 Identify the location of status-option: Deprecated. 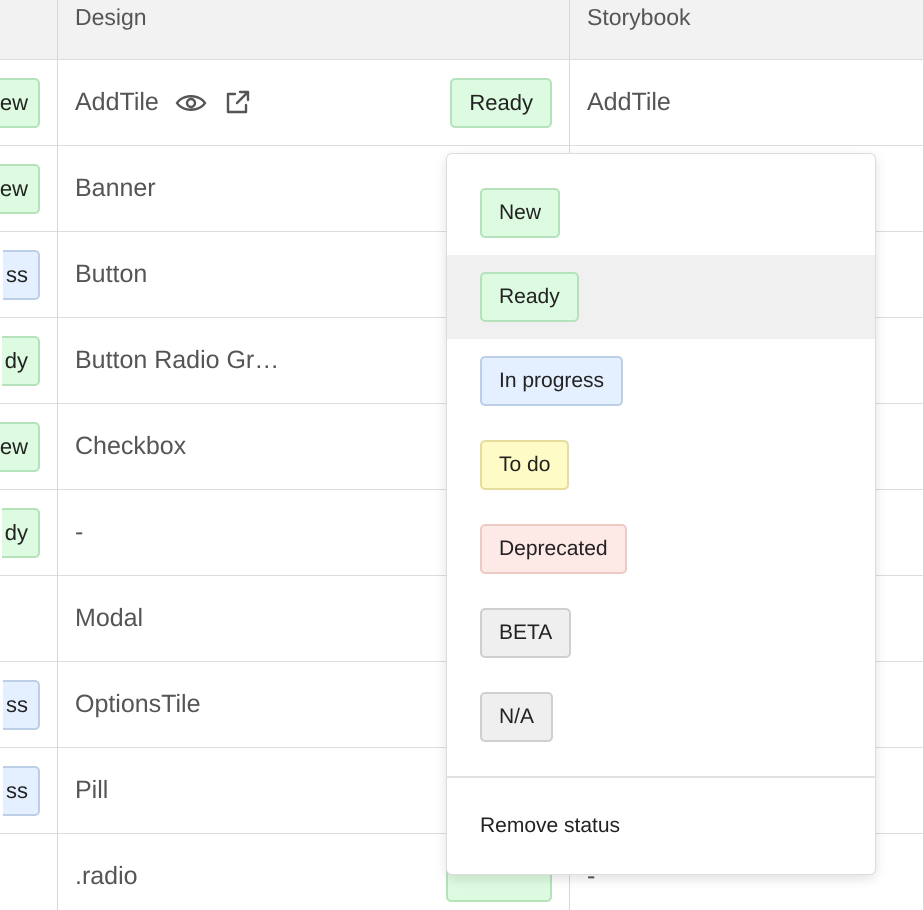
(661, 549).